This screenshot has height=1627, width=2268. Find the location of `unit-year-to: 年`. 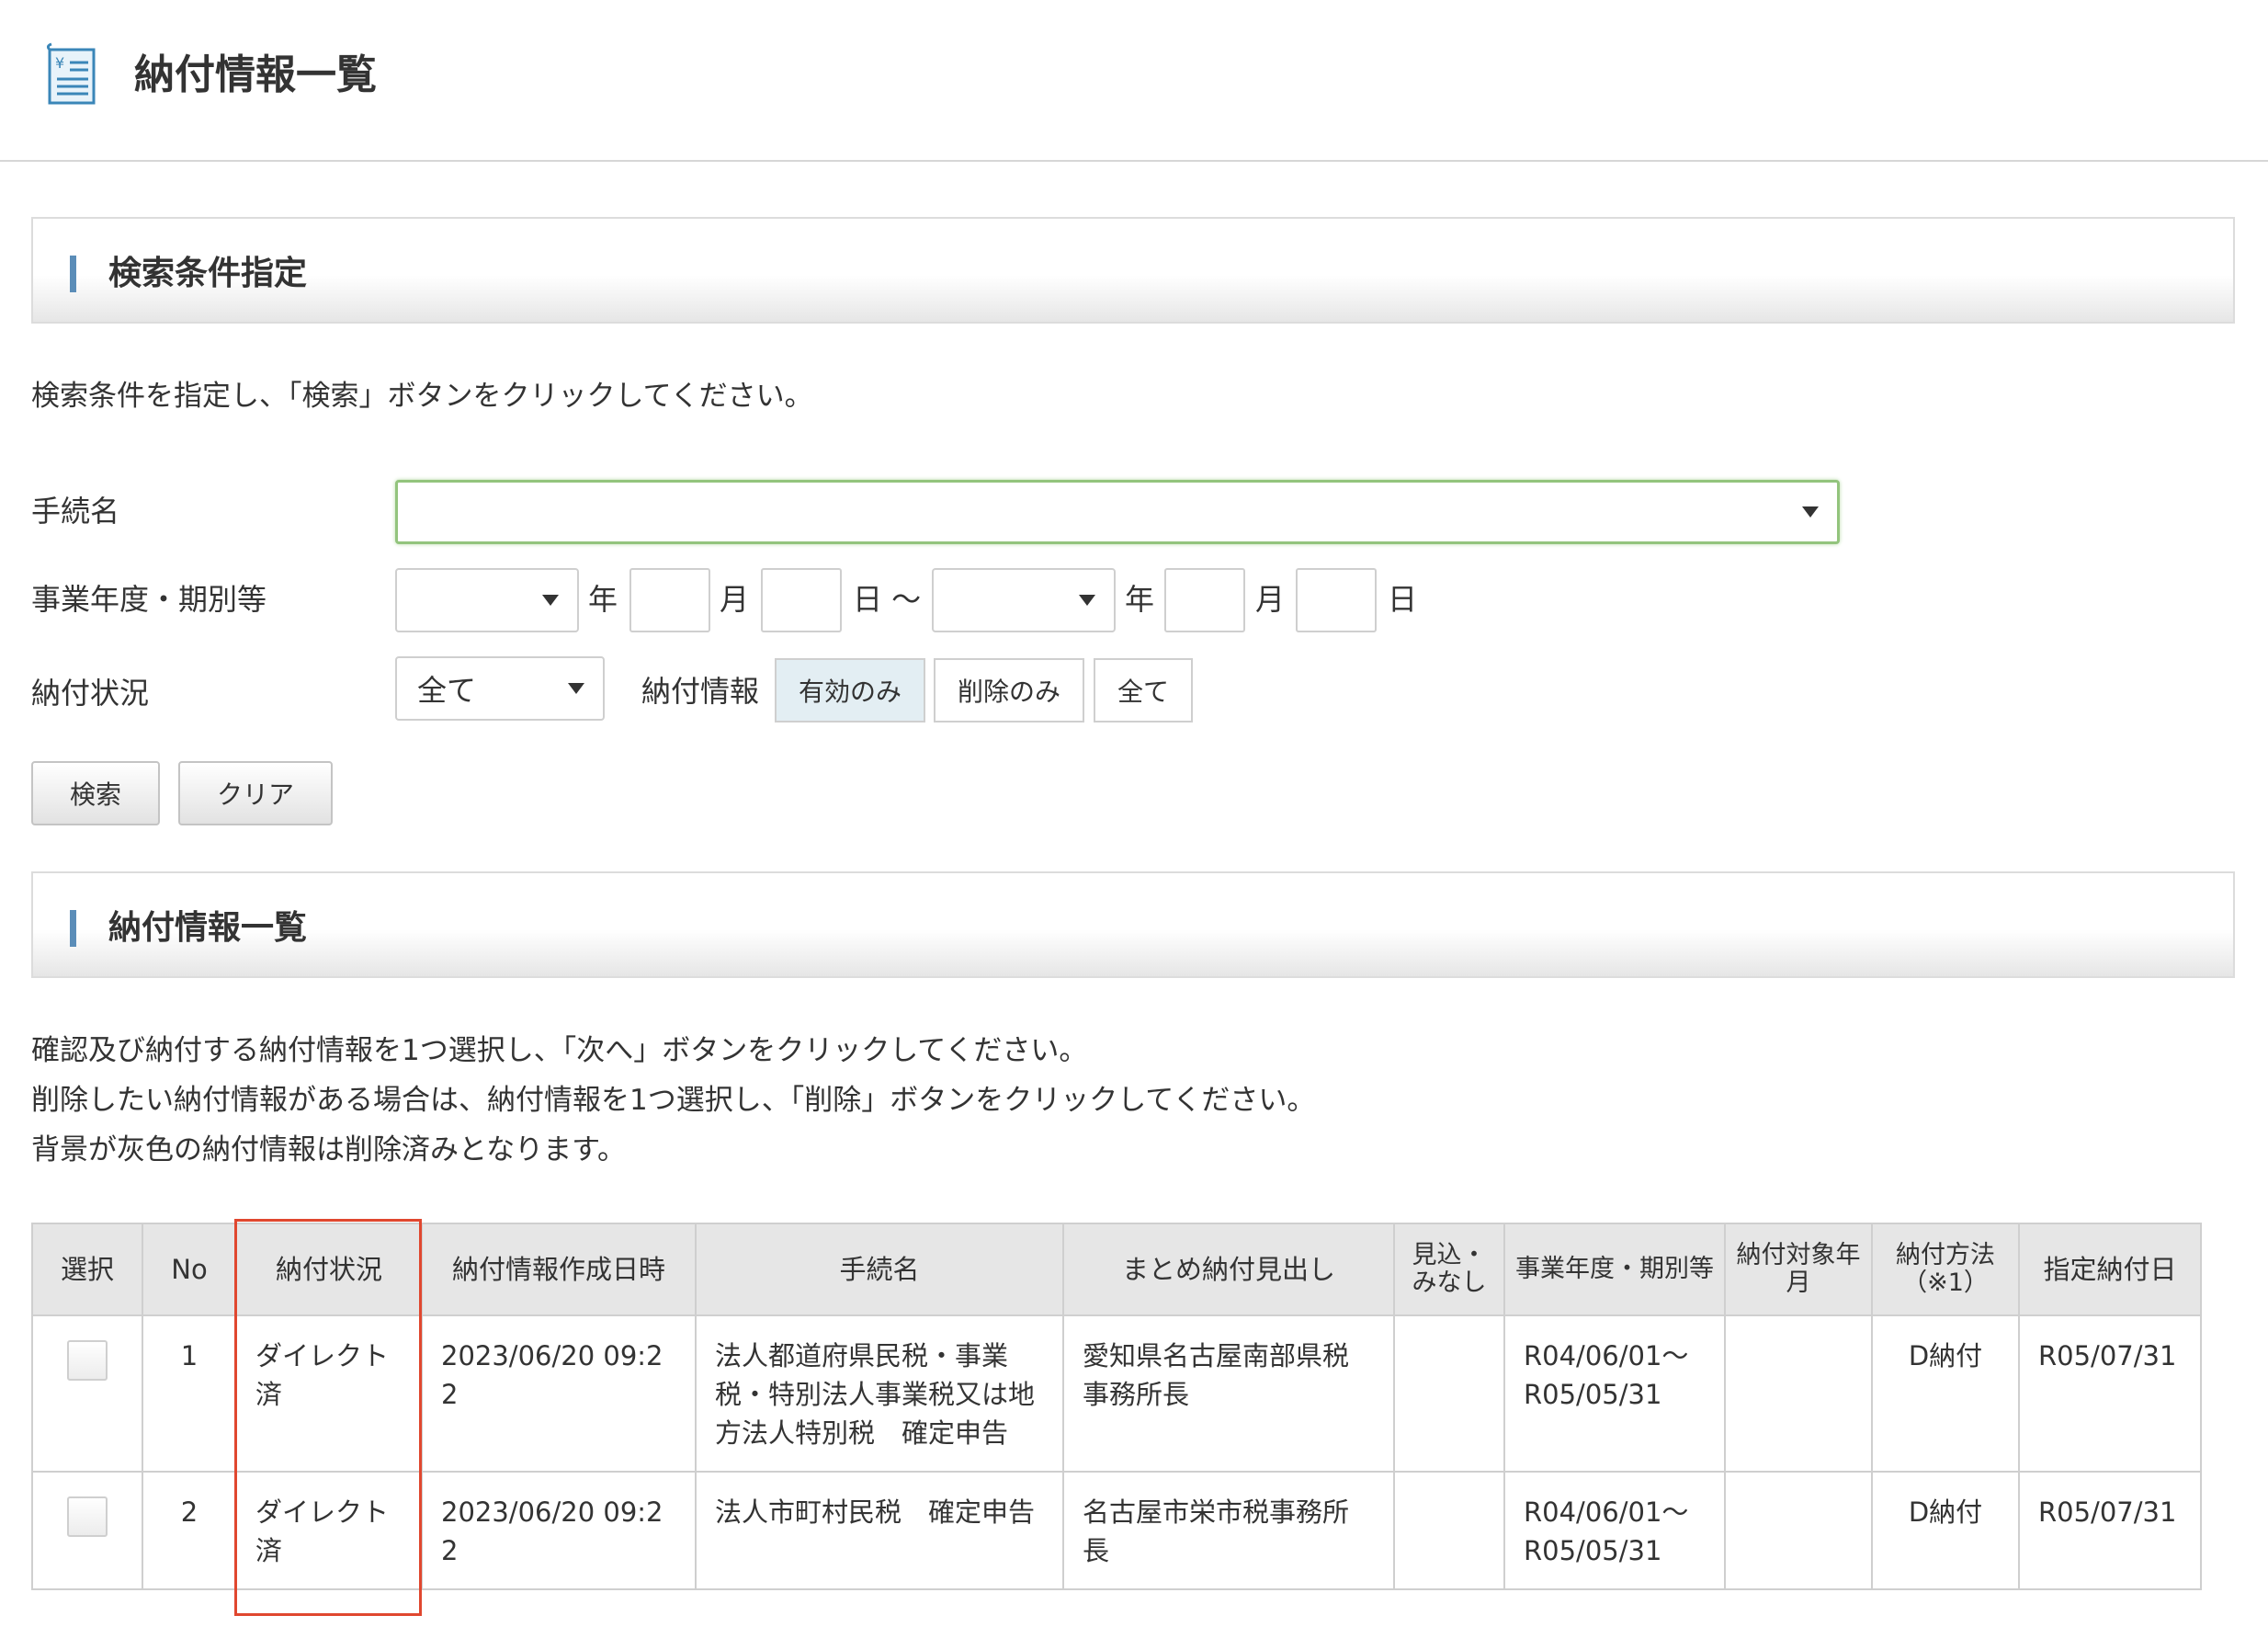

unit-year-to: 年 is located at coordinates (1140, 599).